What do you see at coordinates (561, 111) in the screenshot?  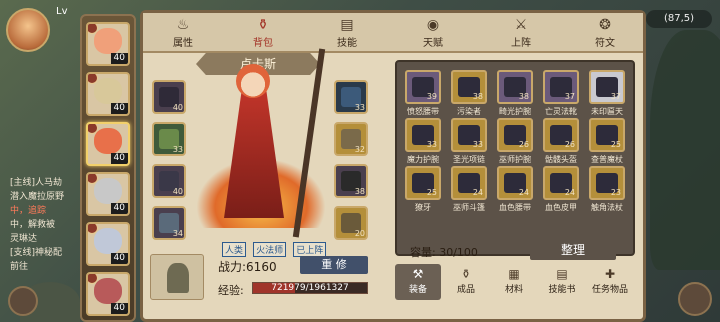 I see `item-name: 亡灵法靴` at bounding box center [561, 111].